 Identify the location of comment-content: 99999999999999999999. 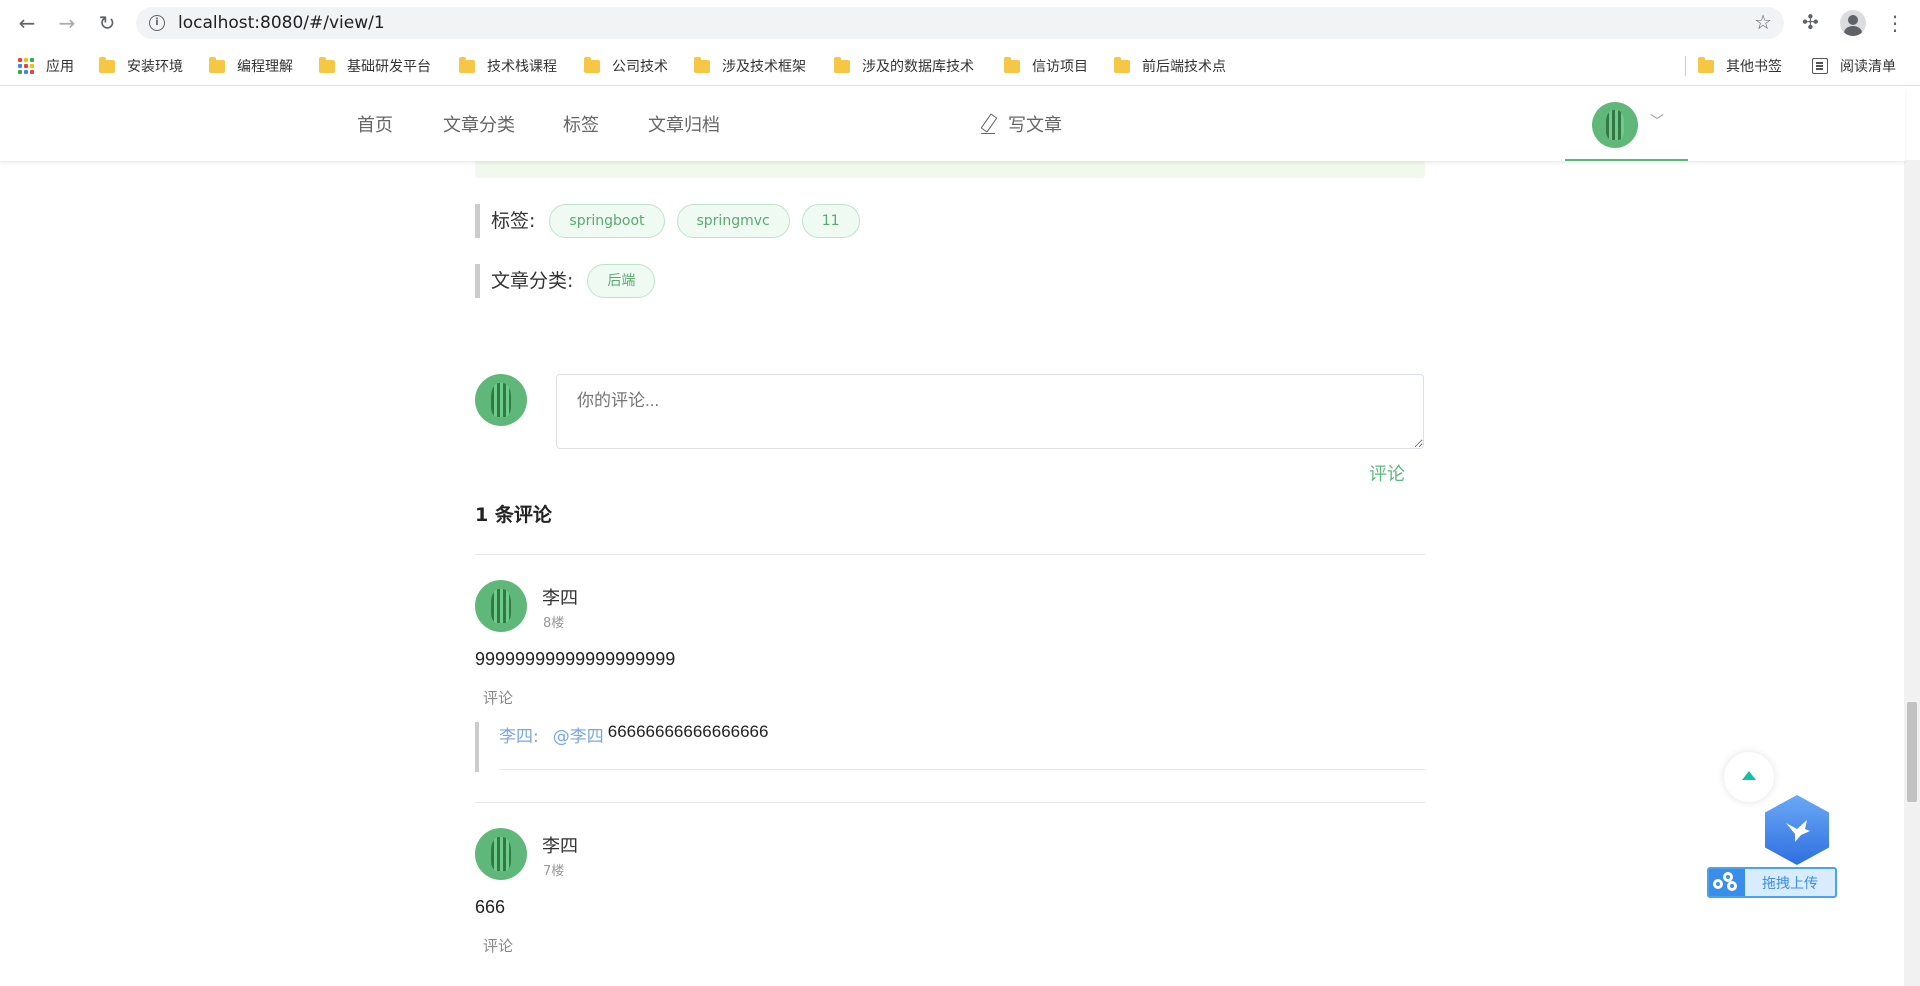
(575, 659).